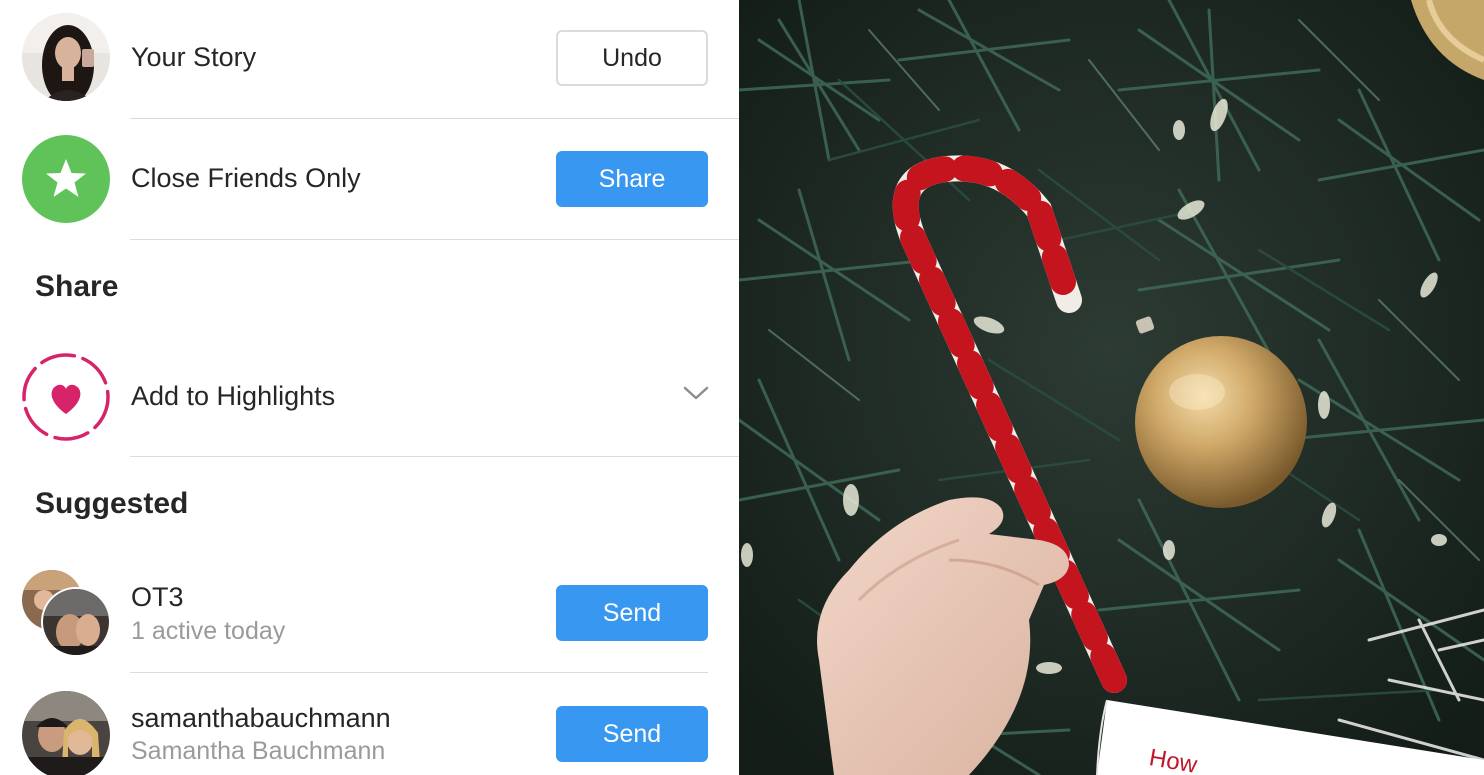  I want to click on your-story-avatar, so click(66, 57).